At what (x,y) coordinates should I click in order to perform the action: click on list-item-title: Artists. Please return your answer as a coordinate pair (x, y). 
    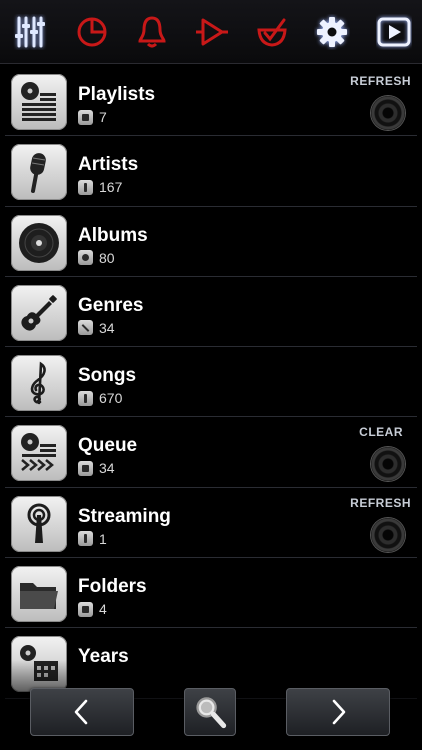
    Looking at the image, I should click on (108, 165).